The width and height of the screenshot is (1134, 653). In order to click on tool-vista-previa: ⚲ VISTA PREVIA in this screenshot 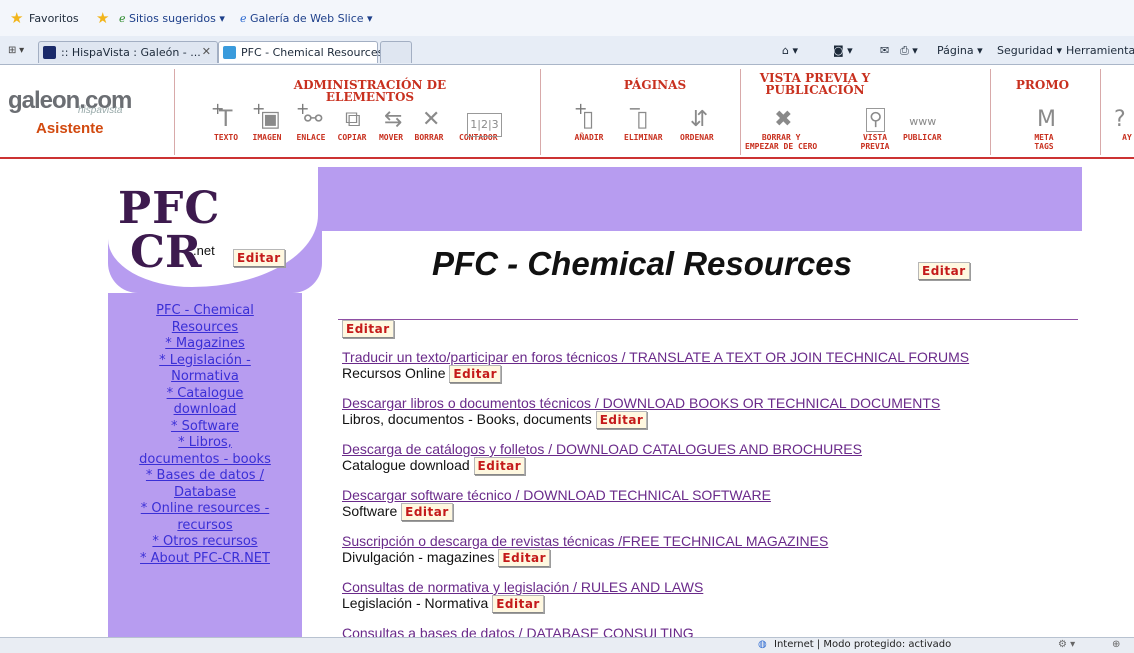, I will do `click(875, 127)`.